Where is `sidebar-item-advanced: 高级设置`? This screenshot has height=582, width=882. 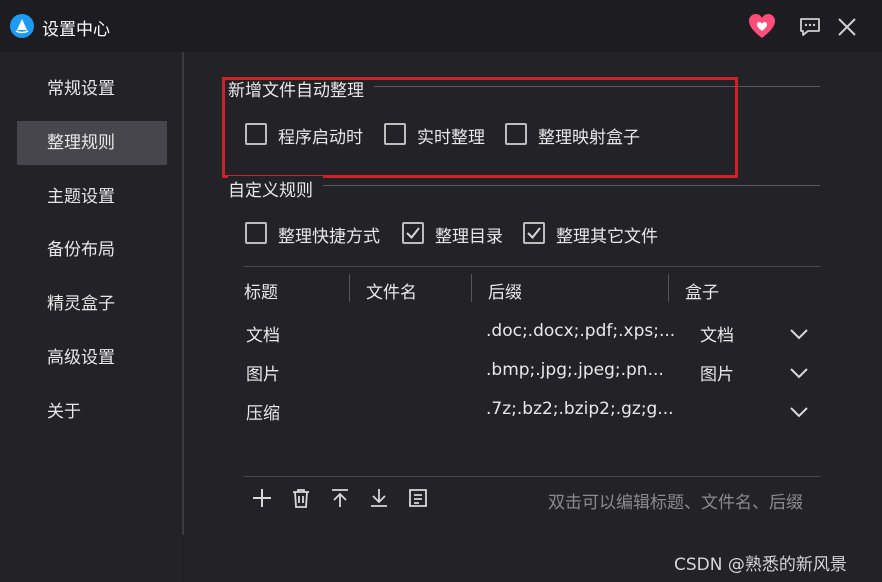 sidebar-item-advanced: 高级设置 is located at coordinates (92, 358).